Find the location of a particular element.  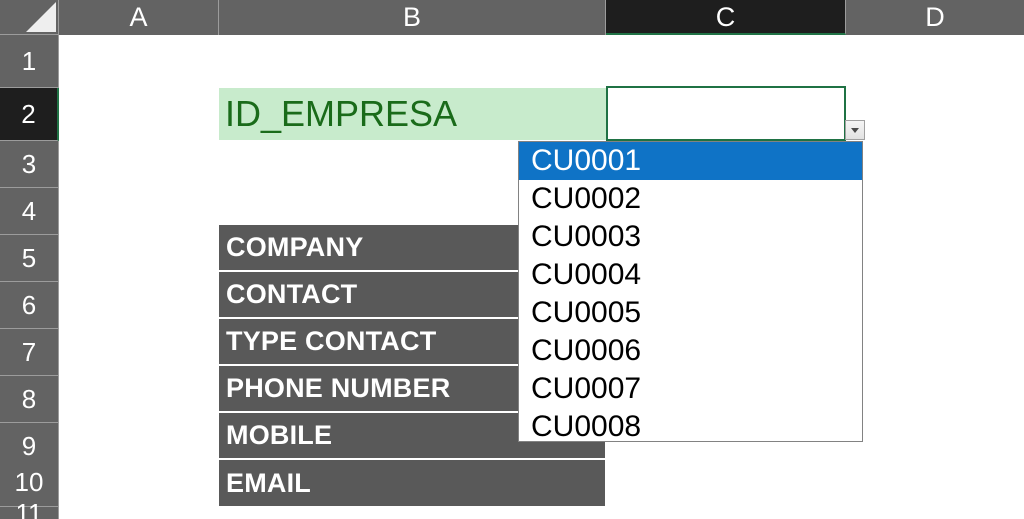

dropdown-option: CU0004 is located at coordinates (690, 275).